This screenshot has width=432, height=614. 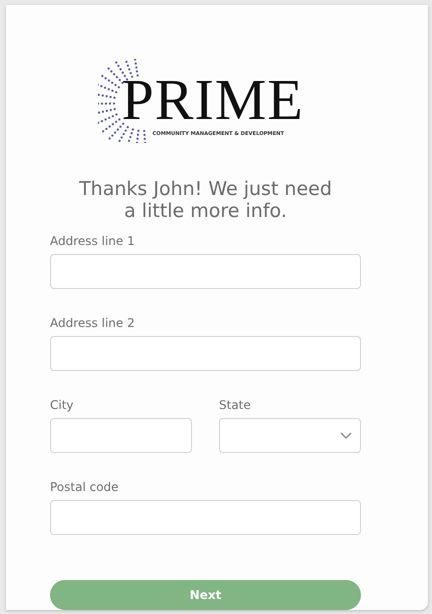 I want to click on field-label: Postal code, so click(x=85, y=487).